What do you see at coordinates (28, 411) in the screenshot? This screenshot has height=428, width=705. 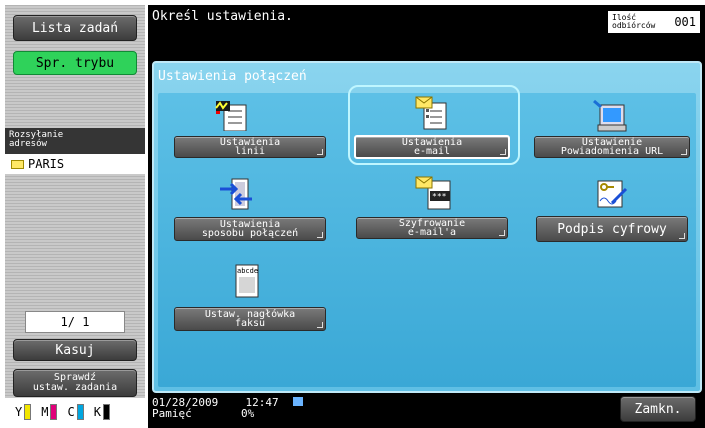 I see `toner-y-bar` at bounding box center [28, 411].